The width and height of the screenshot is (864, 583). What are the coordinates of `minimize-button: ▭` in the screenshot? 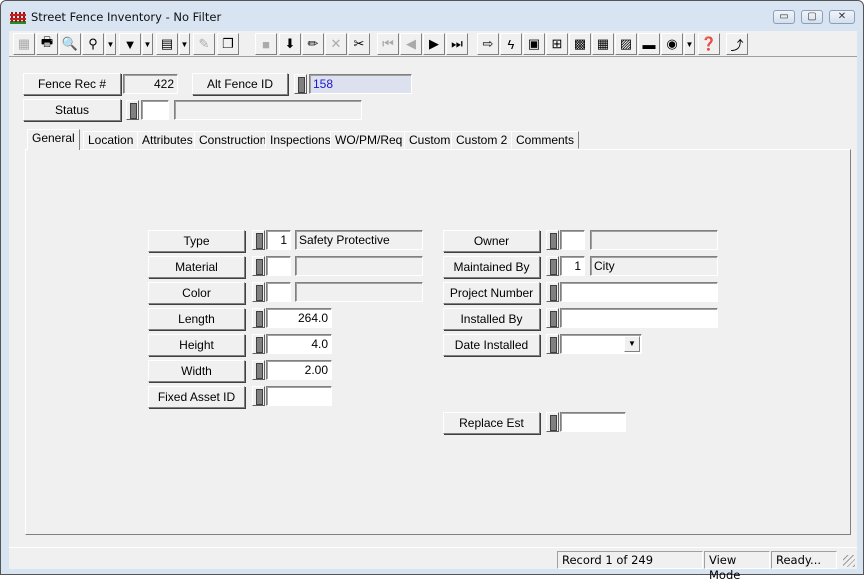 It's located at (784, 17).